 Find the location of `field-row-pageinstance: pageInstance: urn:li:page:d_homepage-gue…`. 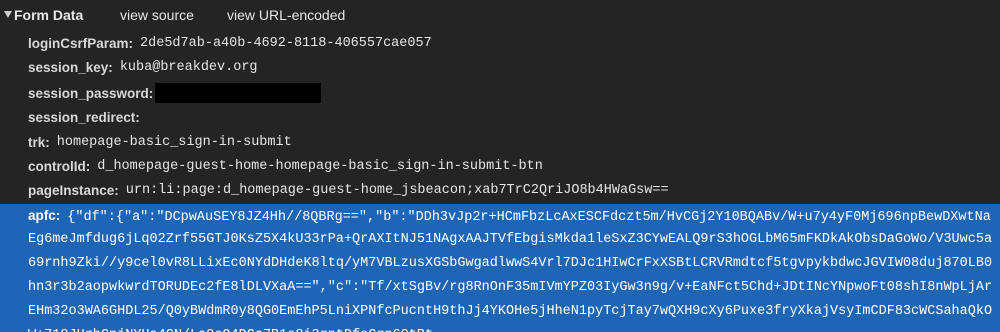

field-row-pageinstance: pageInstance: urn:li:page:d_homepage-gue… is located at coordinates (348, 190).